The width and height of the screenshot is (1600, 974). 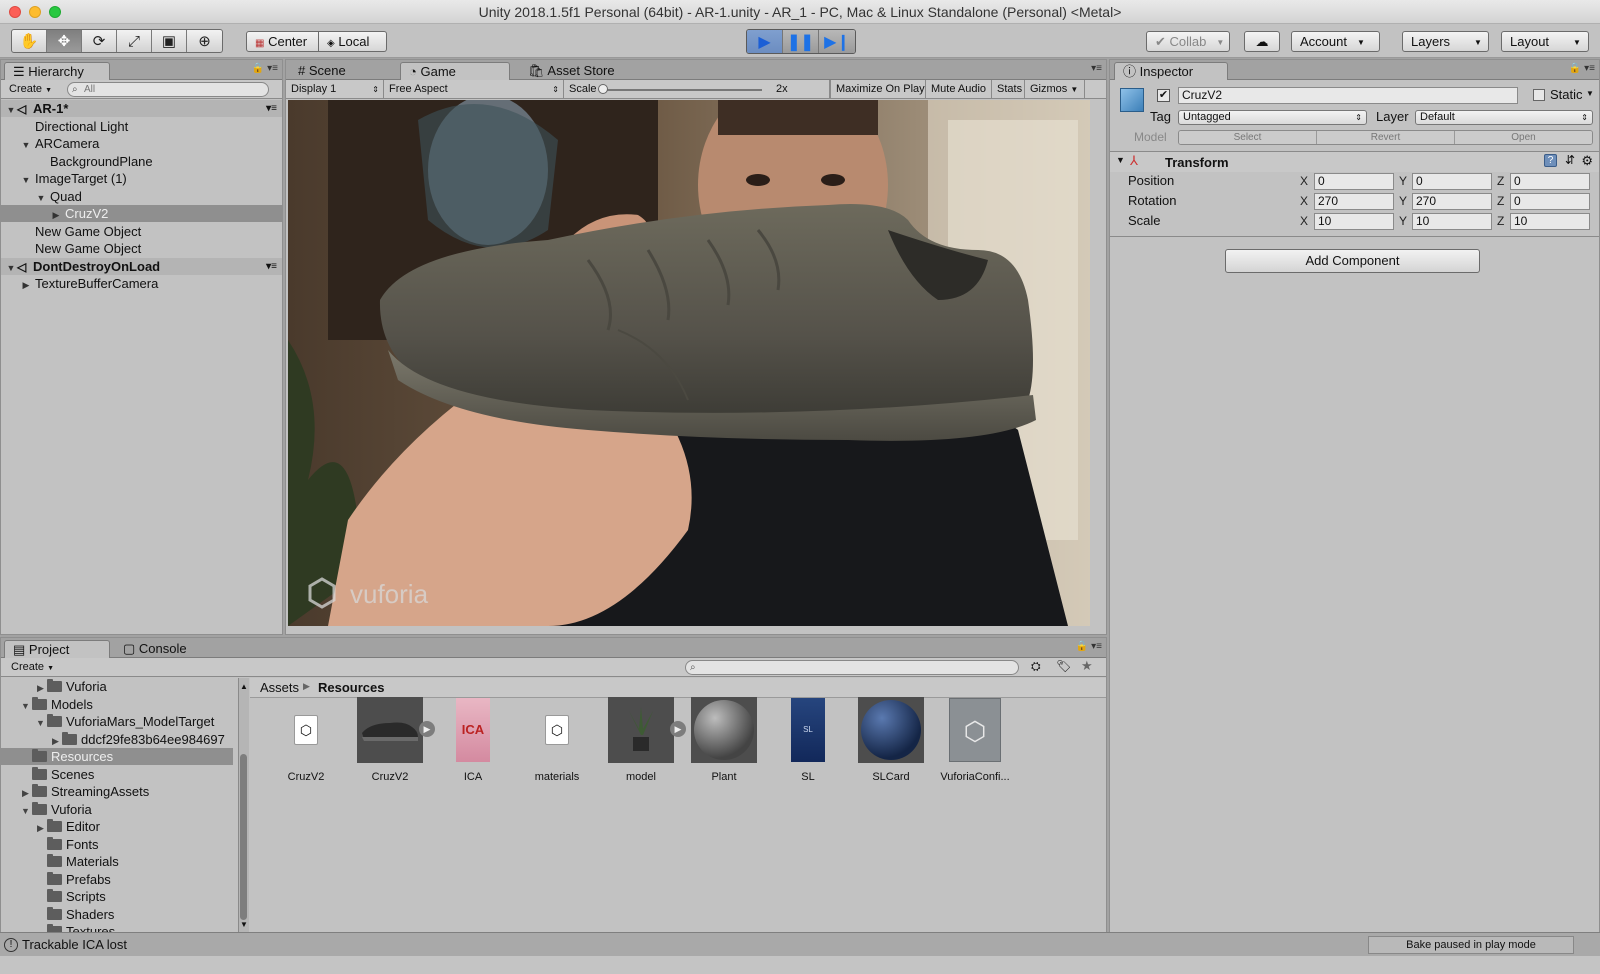 I want to click on hierarchy-row: ▶ CruzV2, so click(x=141, y=213).